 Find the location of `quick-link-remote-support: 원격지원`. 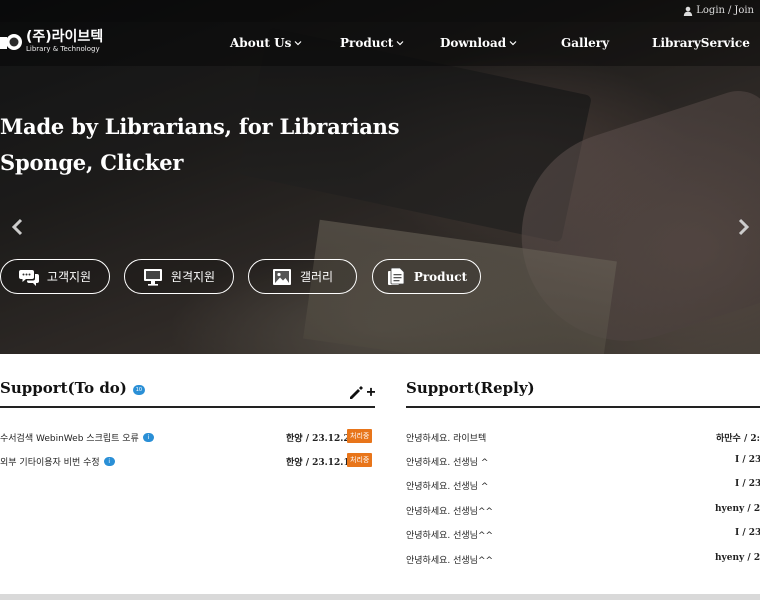

quick-link-remote-support: 원격지원 is located at coordinates (179, 276).